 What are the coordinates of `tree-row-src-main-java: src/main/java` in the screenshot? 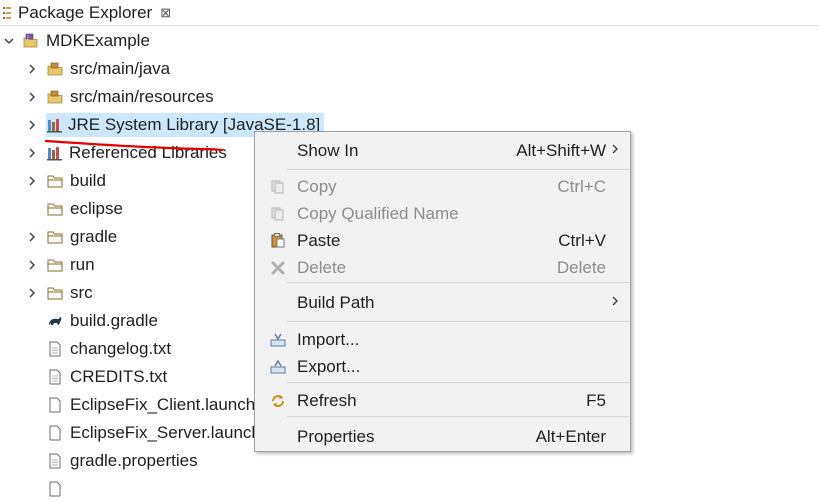 It's located at (98, 69).